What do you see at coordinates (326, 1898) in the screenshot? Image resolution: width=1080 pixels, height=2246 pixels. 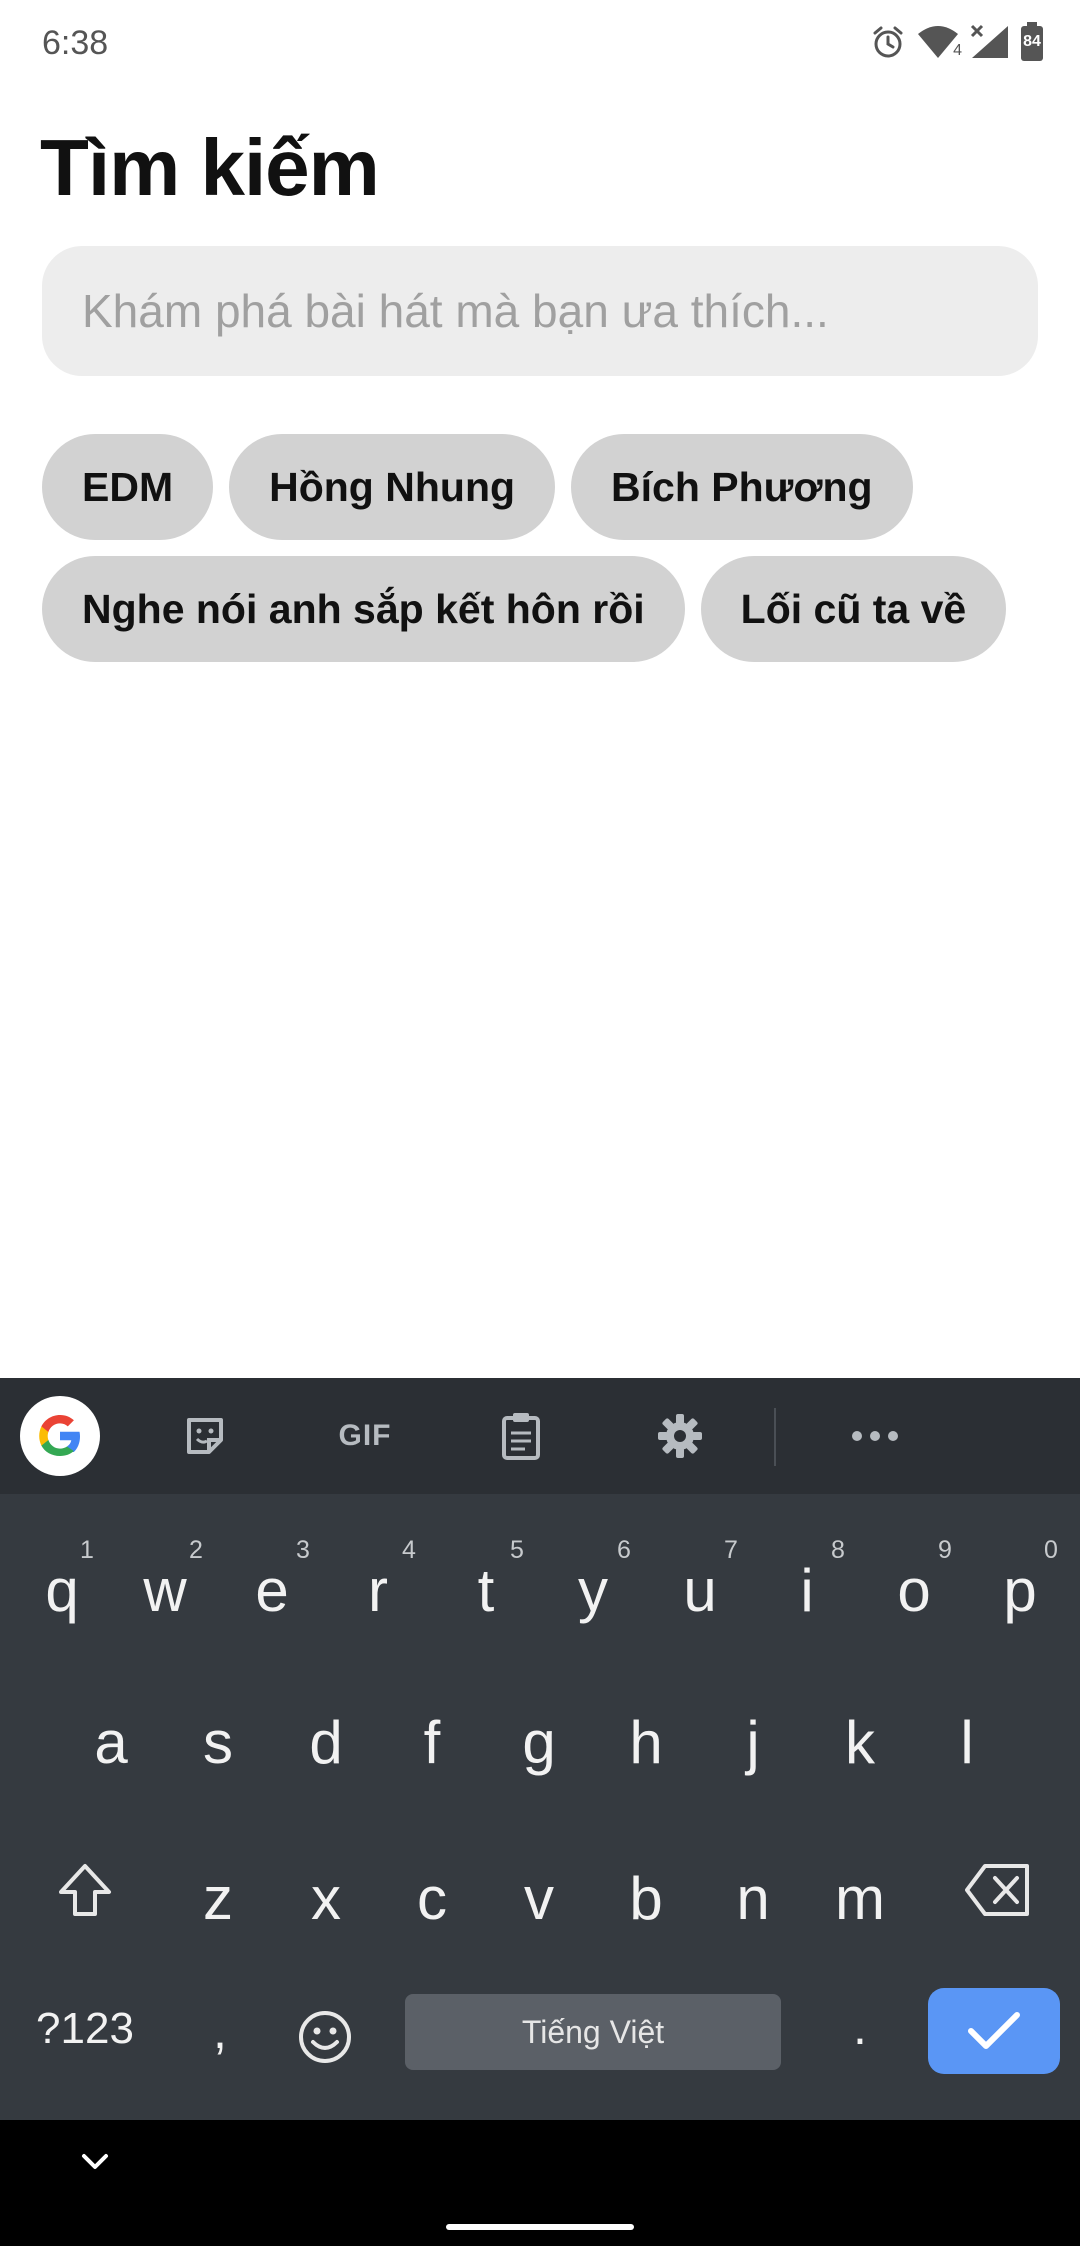 I see `key-x: x` at bounding box center [326, 1898].